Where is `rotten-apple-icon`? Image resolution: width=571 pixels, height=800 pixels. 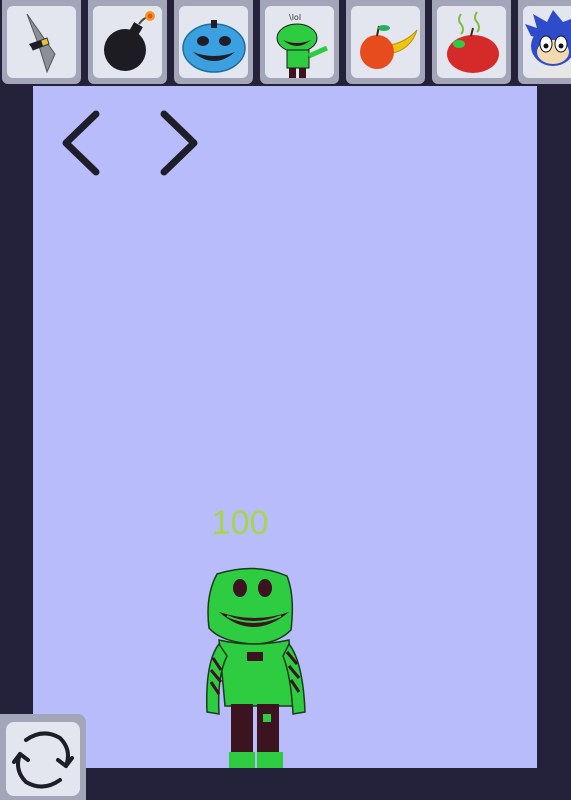 rotten-apple-icon is located at coordinates (473, 42).